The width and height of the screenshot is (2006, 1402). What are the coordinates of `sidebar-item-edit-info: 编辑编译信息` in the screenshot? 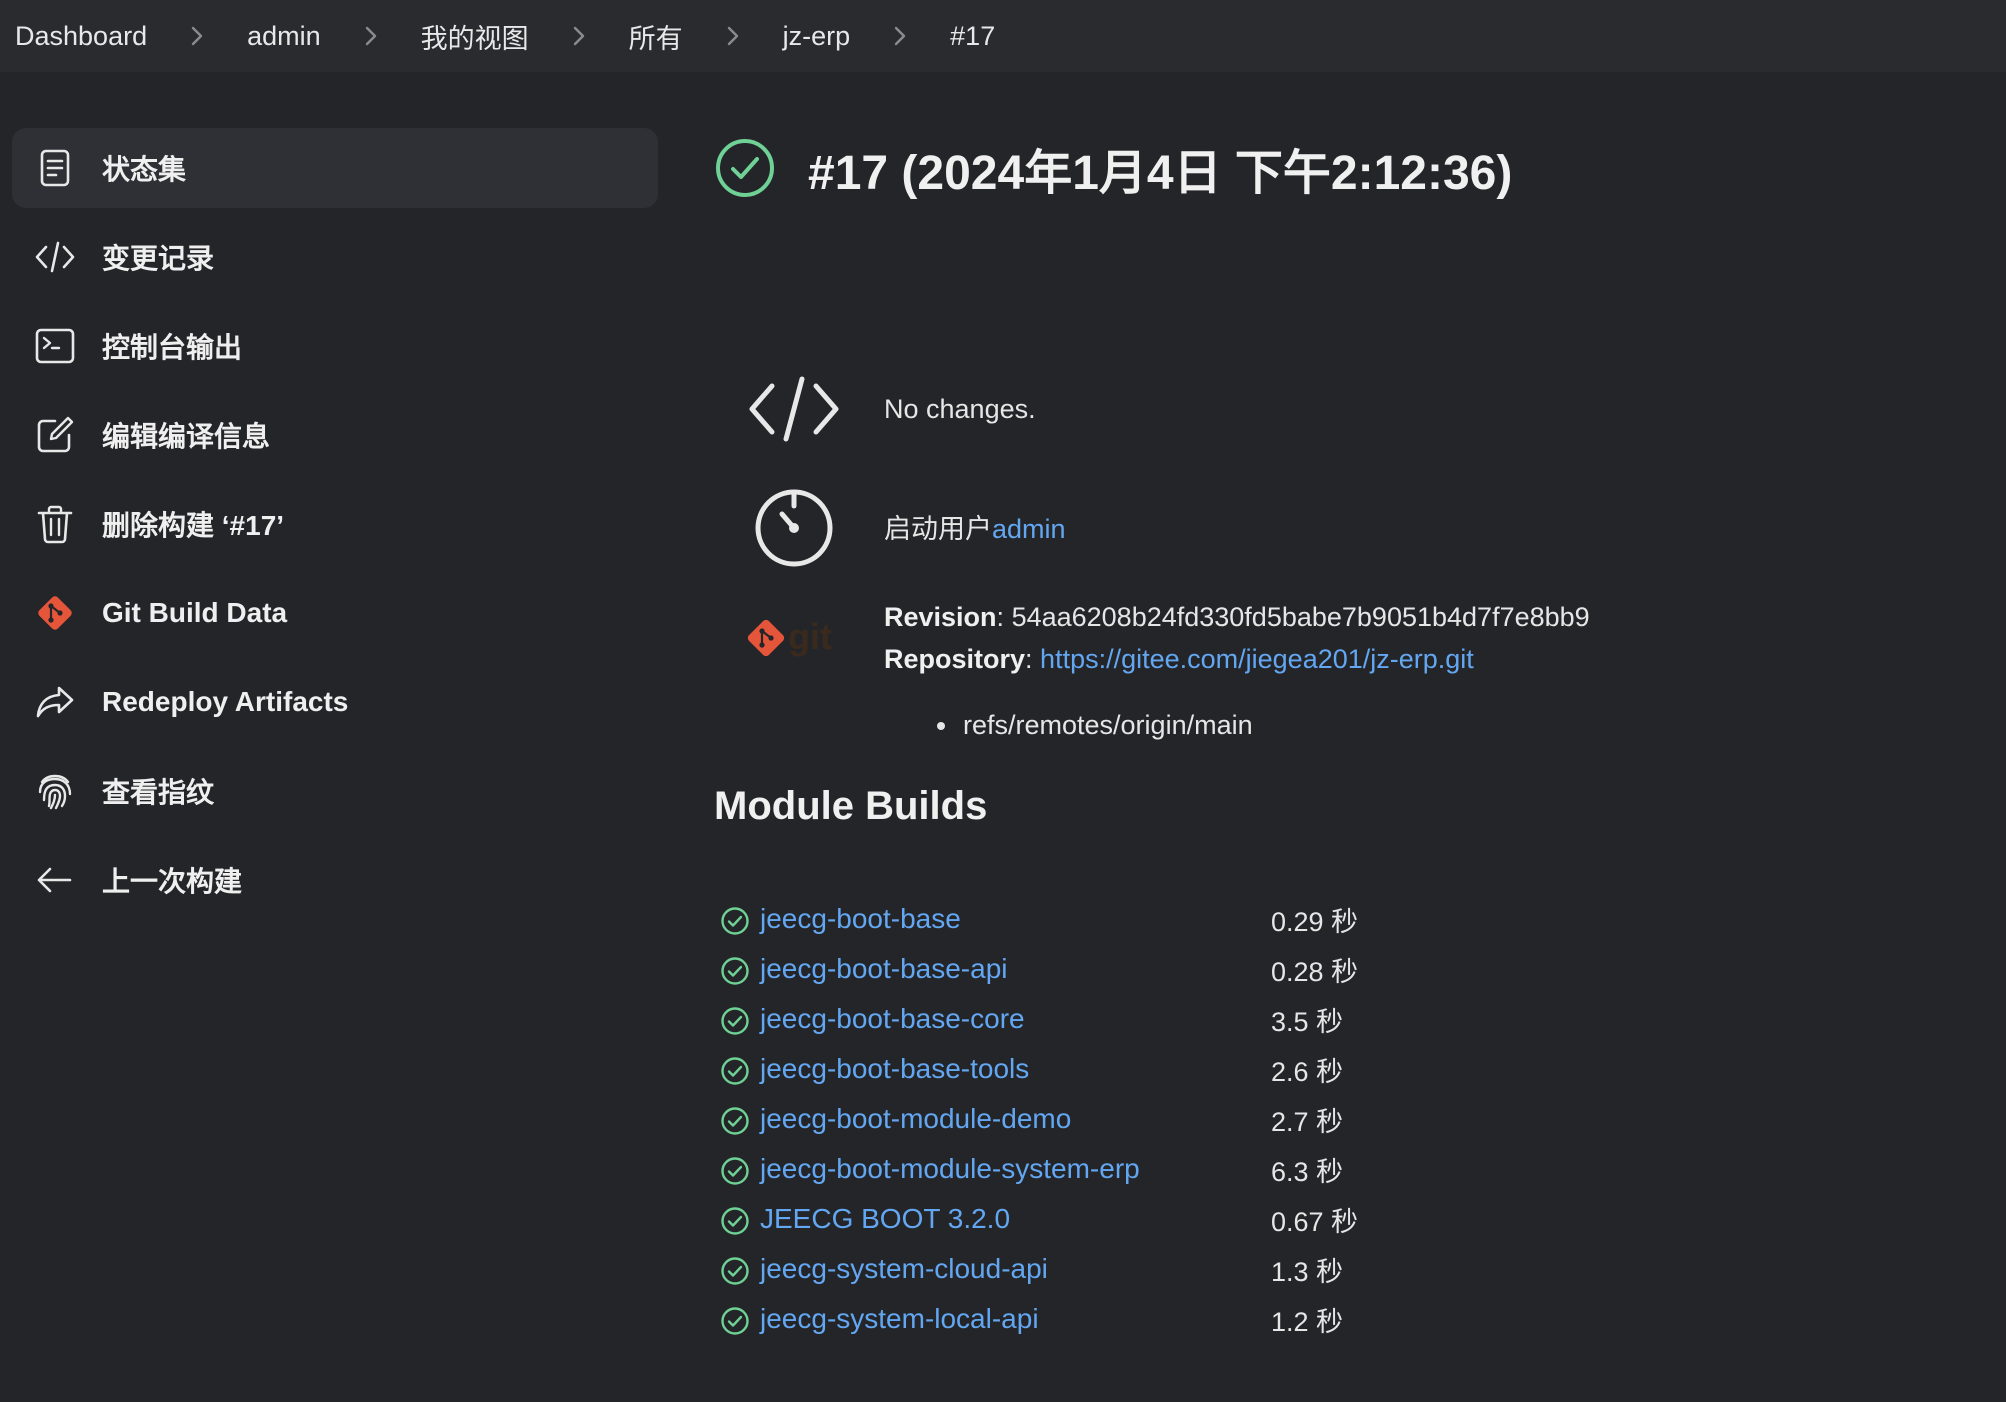 It's located at (335, 435).